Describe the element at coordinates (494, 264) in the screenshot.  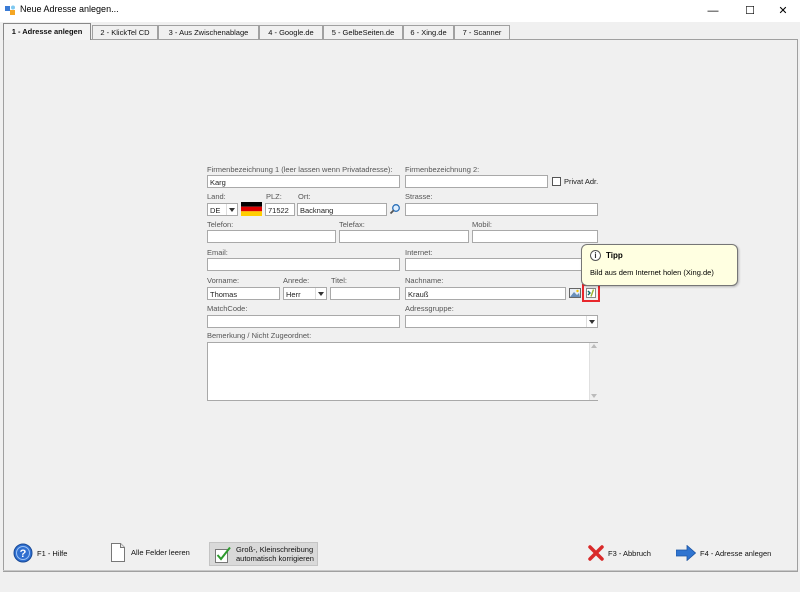
I see `internet-input` at that location.